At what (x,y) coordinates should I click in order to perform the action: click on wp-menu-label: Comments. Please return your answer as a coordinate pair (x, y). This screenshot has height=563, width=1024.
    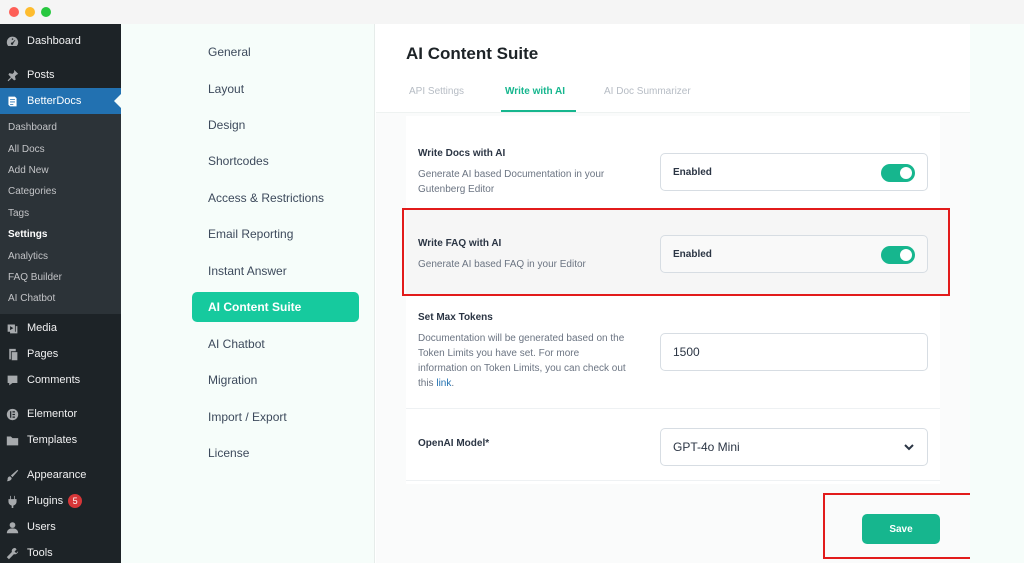
    Looking at the image, I should click on (54, 380).